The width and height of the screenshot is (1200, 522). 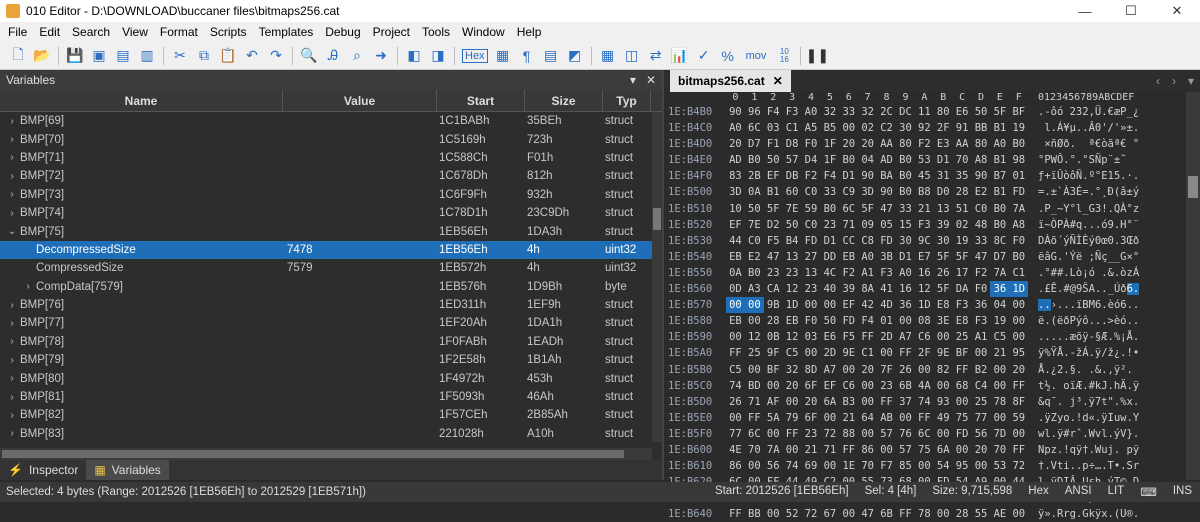 I want to click on hex-ascii: Npz.!qÿ†.Wuj. pÿ, so click(x=1099, y=450).